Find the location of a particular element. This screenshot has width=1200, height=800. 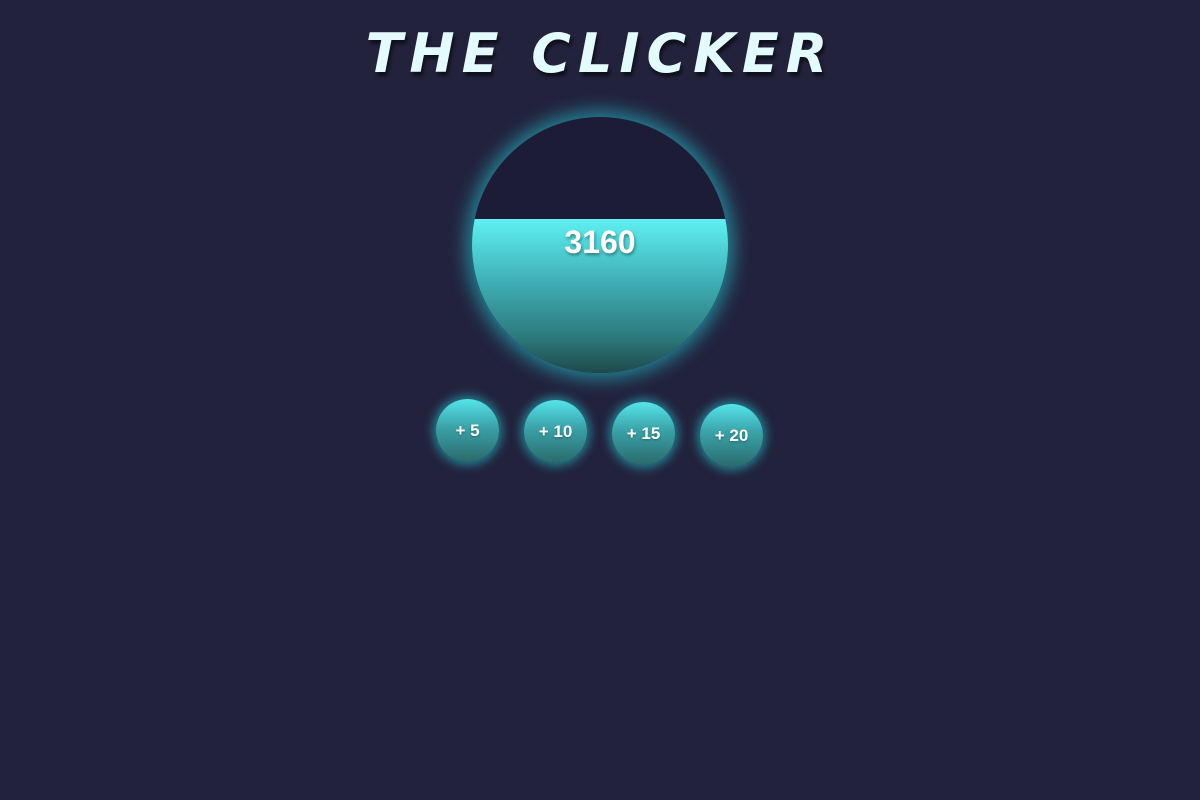

add-15-label: + 15 is located at coordinates (643, 433).